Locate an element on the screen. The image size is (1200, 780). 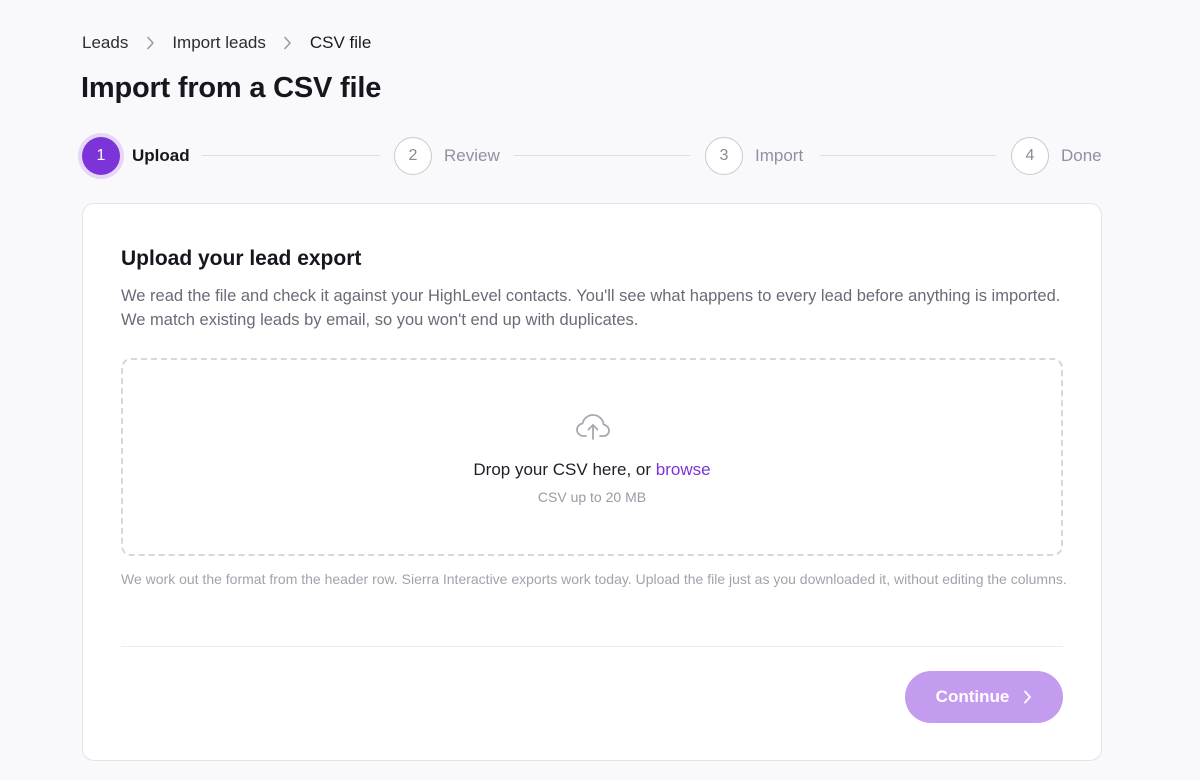
continue-button: Continue is located at coordinates (984, 697).